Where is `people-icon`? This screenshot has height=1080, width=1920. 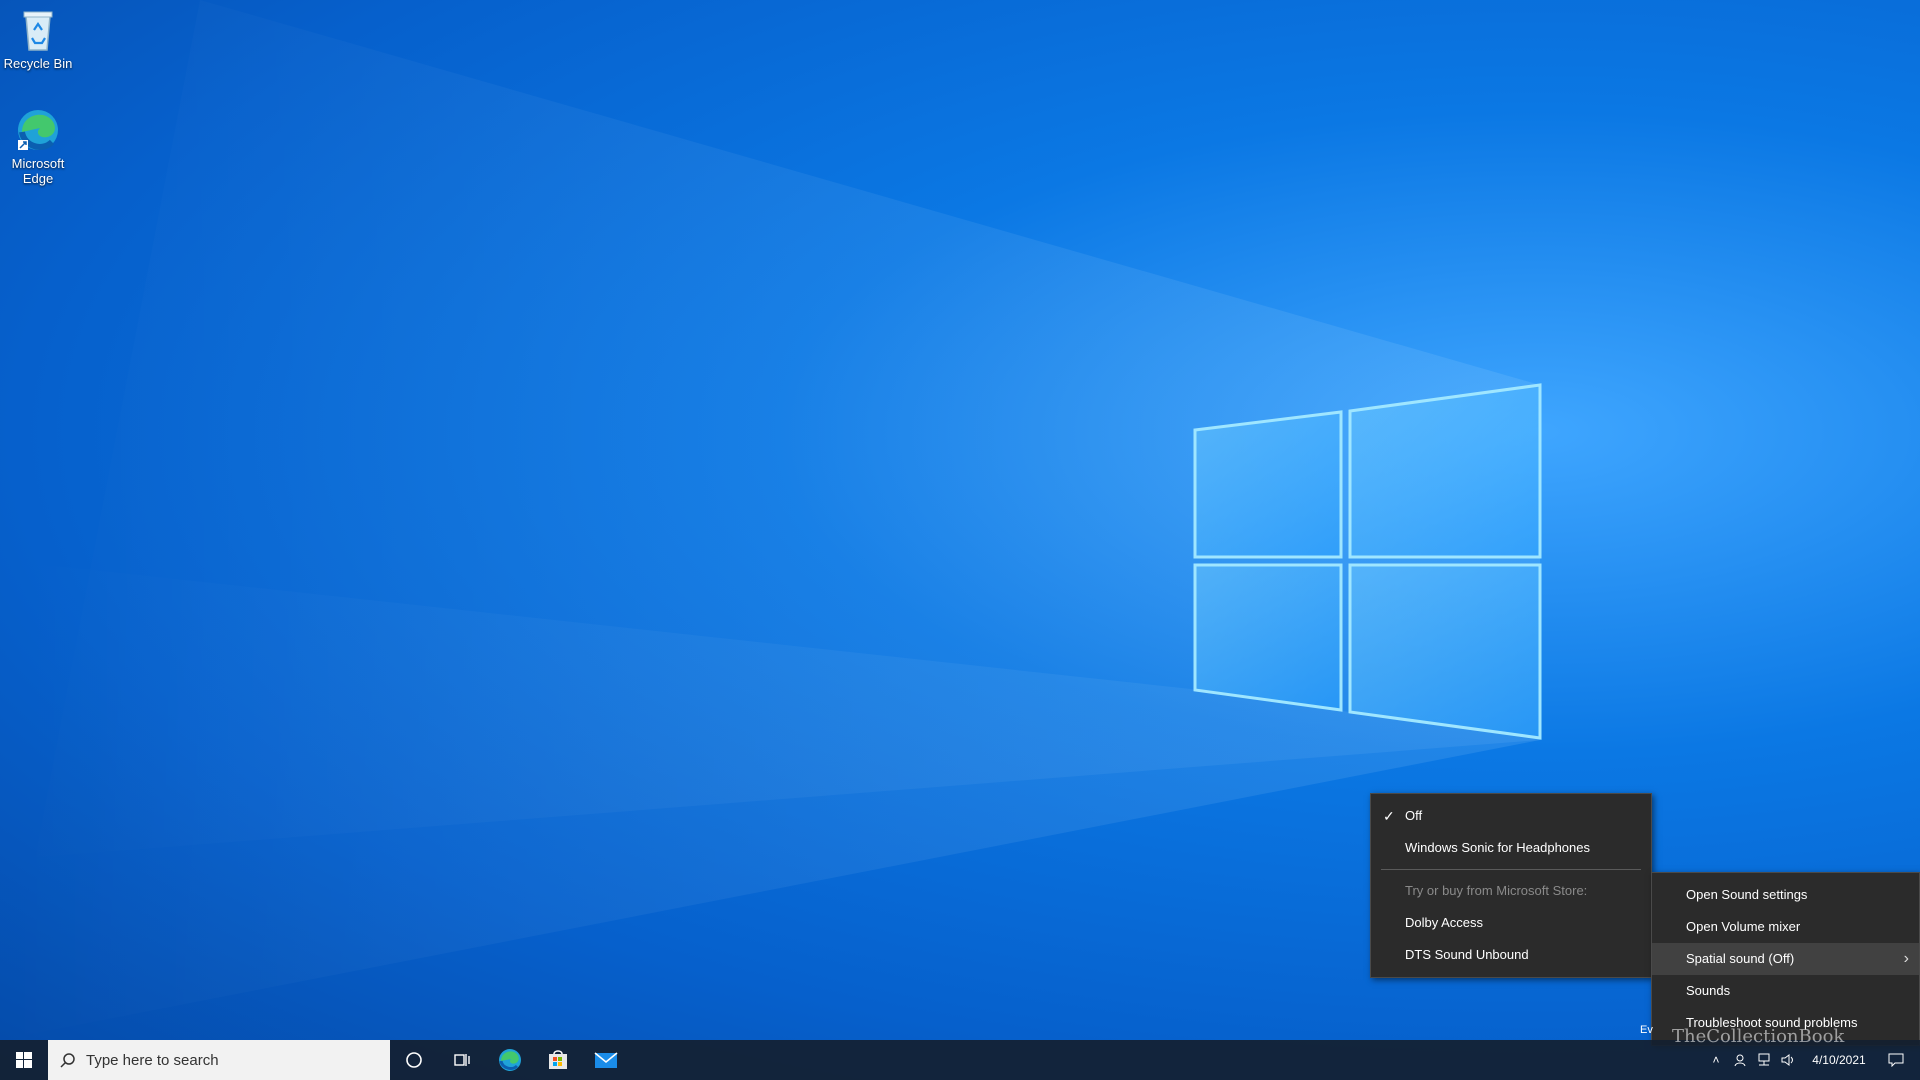
people-icon is located at coordinates (1740, 1060).